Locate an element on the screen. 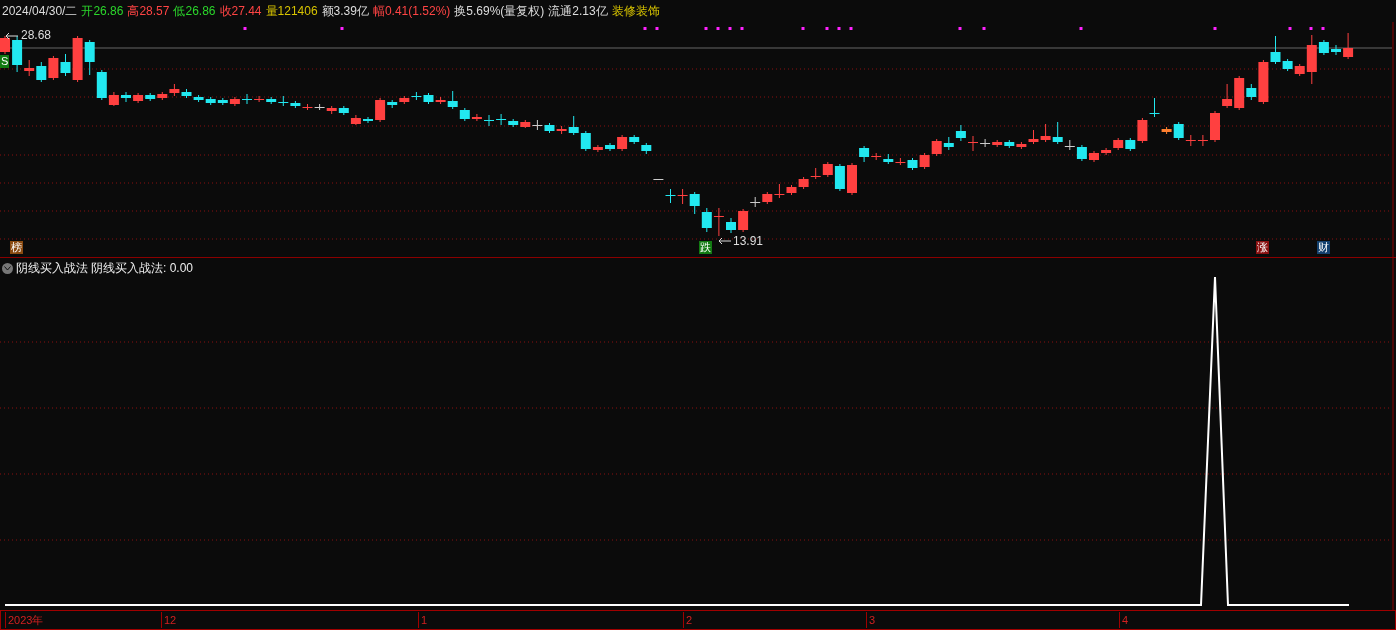  quote-field: 换5.69%(量复权) is located at coordinates (499, 11).